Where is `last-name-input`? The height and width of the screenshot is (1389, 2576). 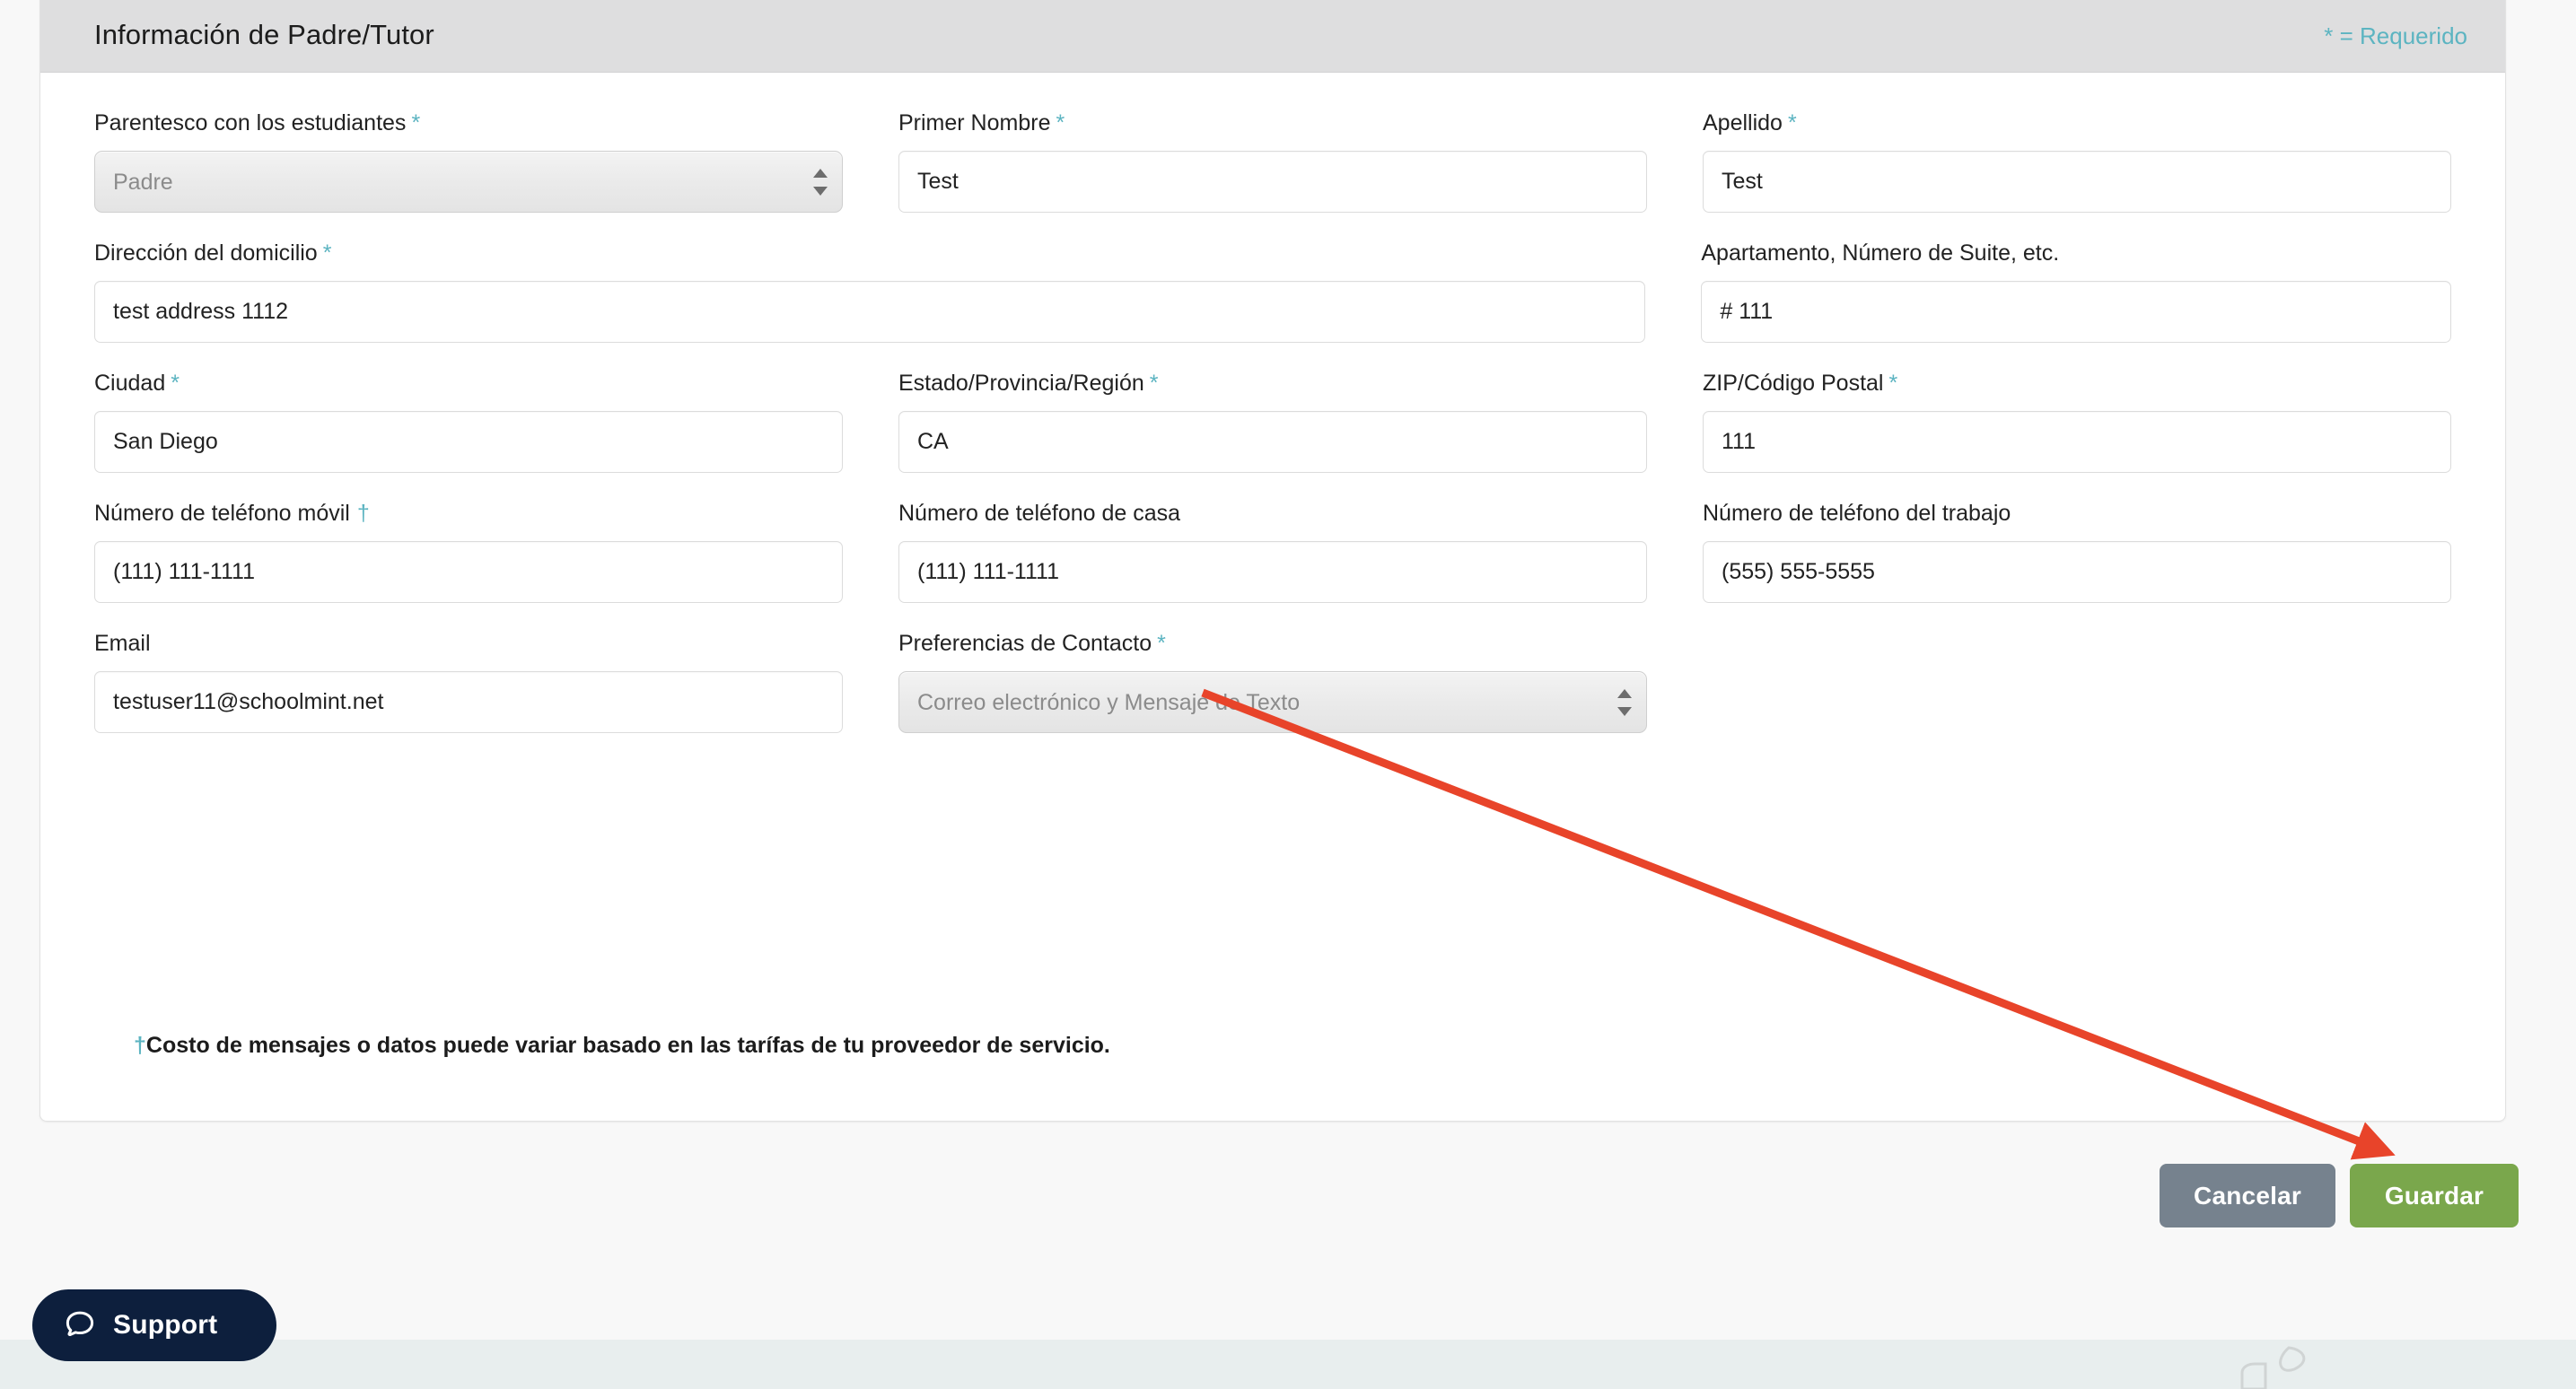
last-name-input is located at coordinates (2077, 182).